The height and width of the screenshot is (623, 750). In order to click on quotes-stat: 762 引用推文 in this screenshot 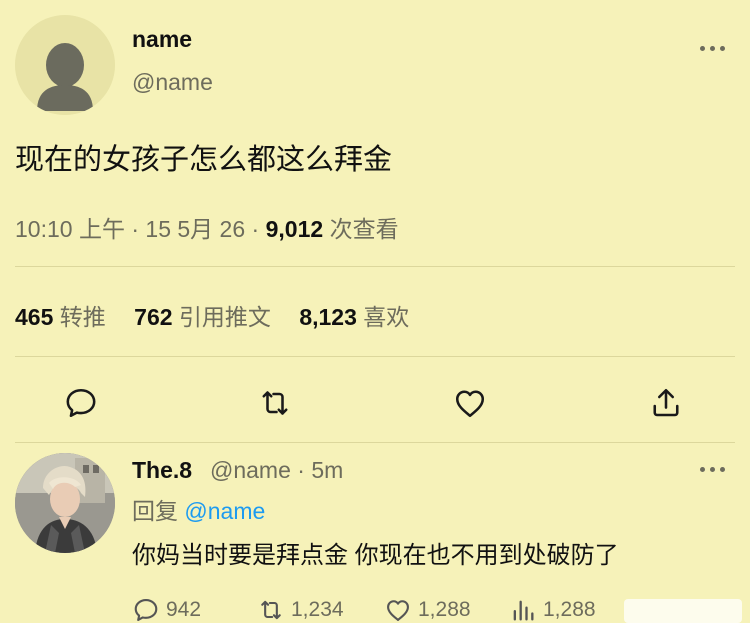, I will do `click(202, 317)`.